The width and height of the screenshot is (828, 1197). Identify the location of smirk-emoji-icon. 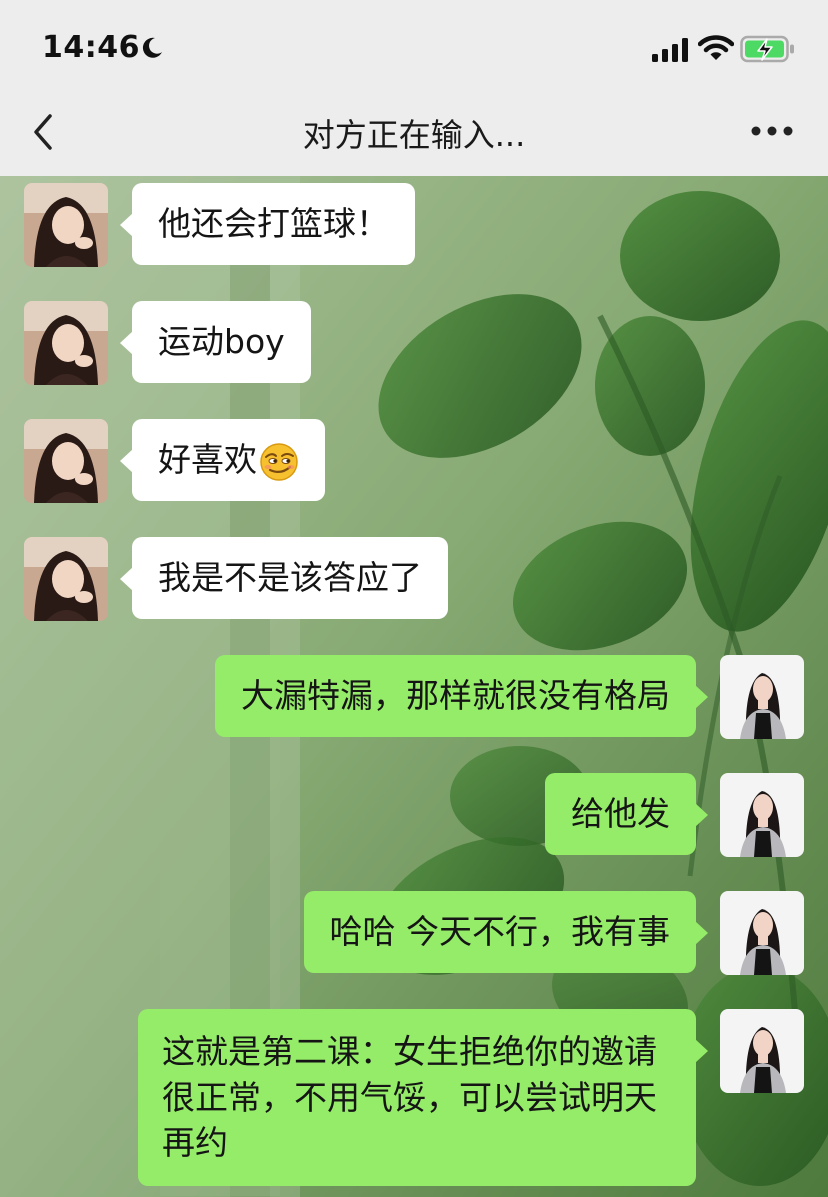
(279, 461).